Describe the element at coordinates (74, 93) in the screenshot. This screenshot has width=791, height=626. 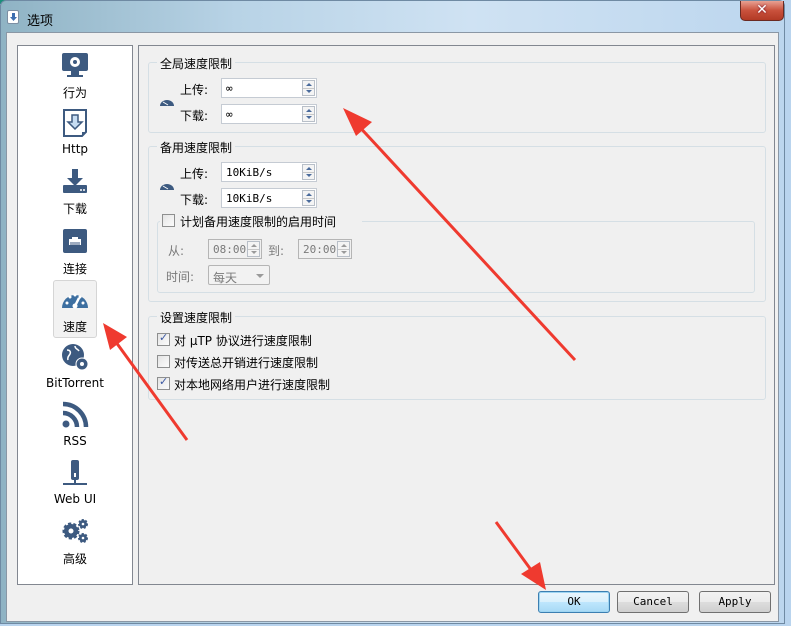
I see `sidebar-item-label: 行为` at that location.